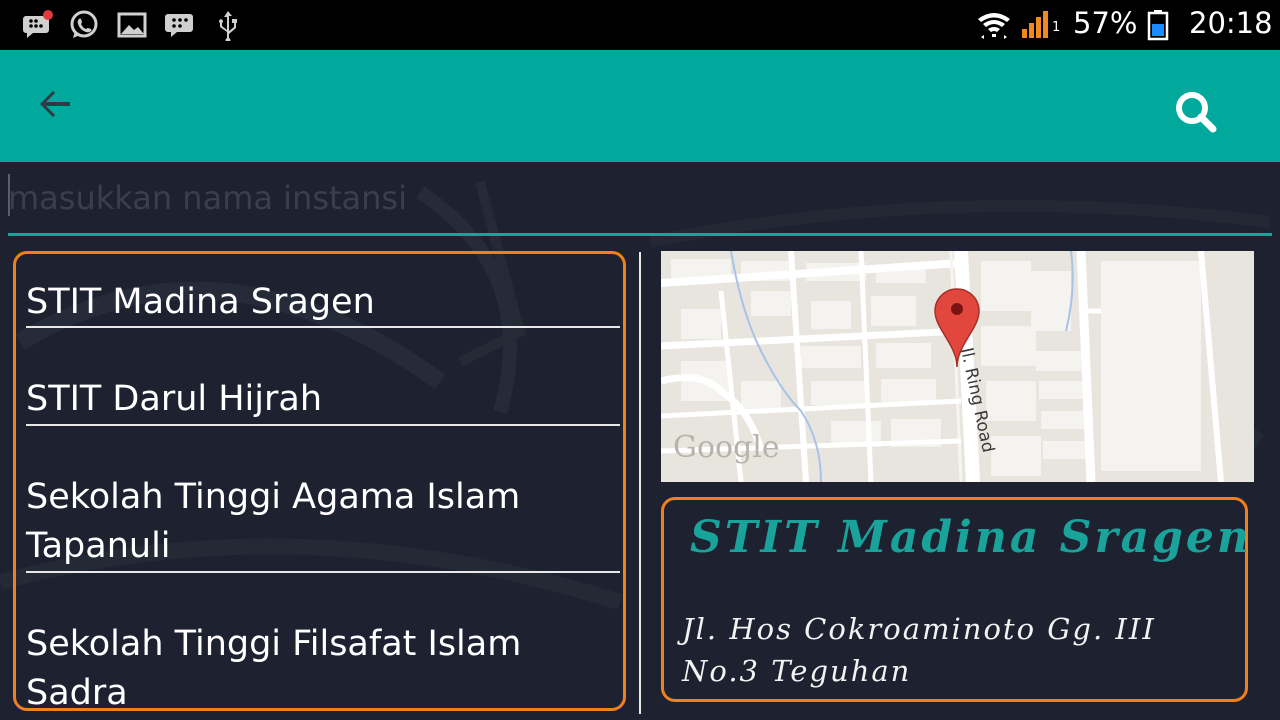 The height and width of the screenshot is (720, 1280). I want to click on map-tiles: Jl. Ring Road Google, so click(957, 366).